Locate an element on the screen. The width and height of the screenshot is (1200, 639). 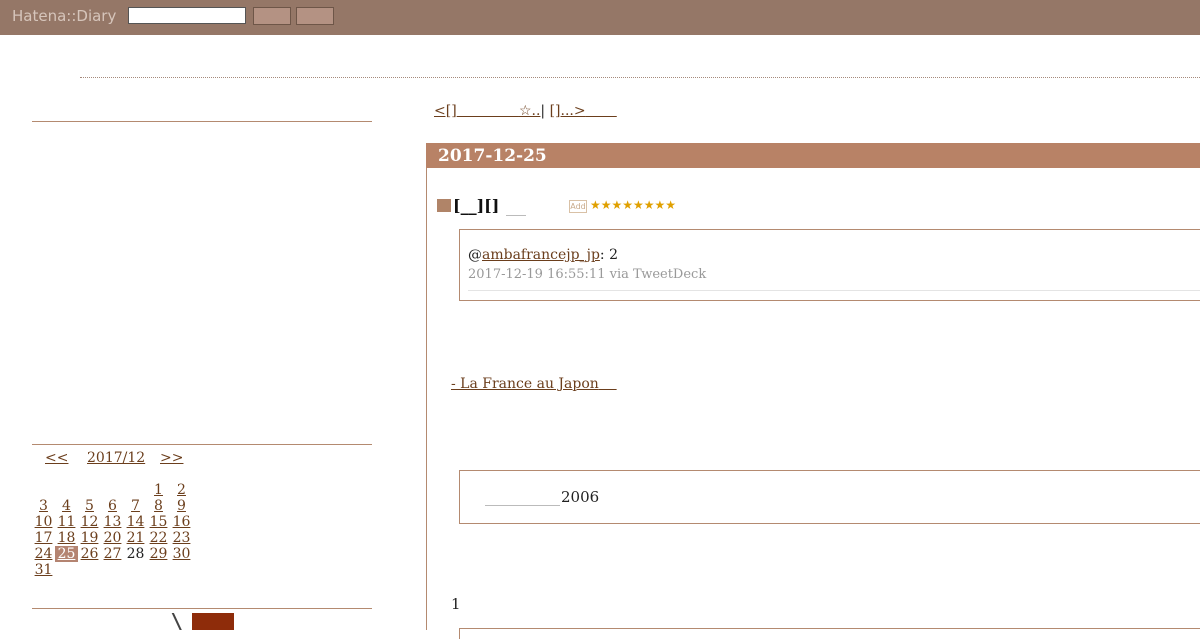
calendar-day: 18 is located at coordinates (66, 538).